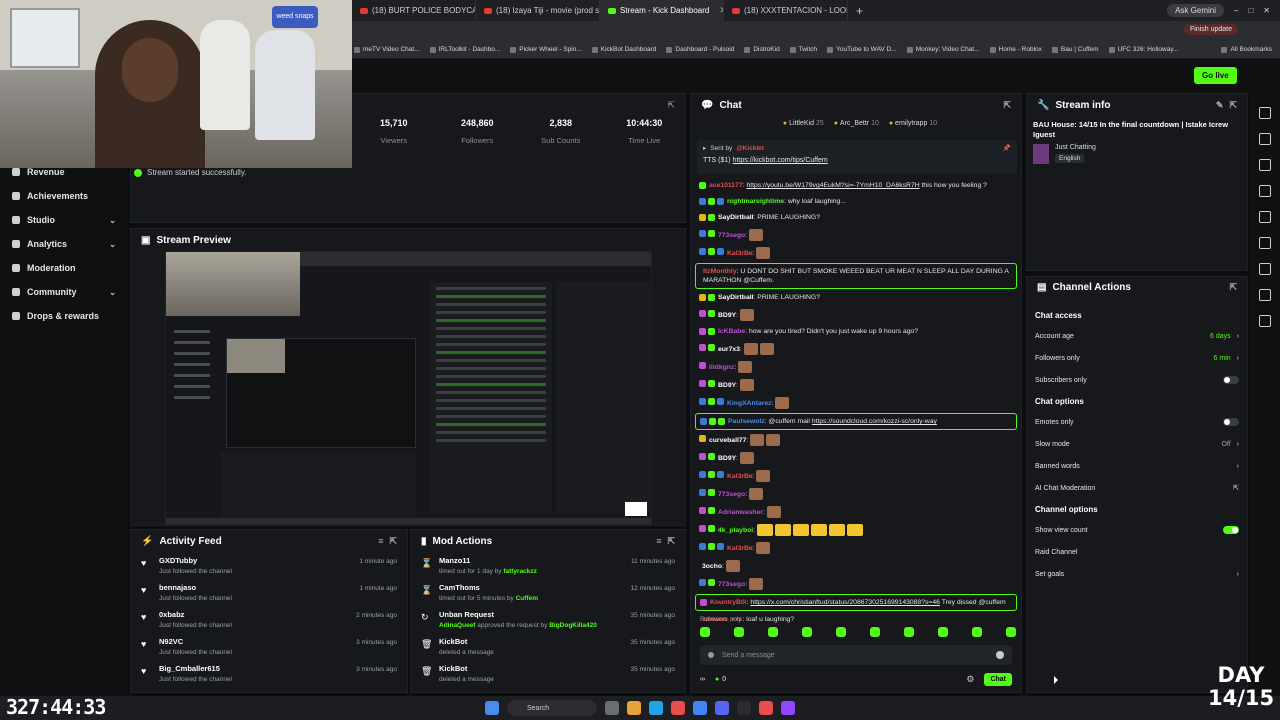 This screenshot has height=720, width=1280. What do you see at coordinates (749, 403) in the screenshot?
I see `chat-username: KingXAntarez` at bounding box center [749, 403].